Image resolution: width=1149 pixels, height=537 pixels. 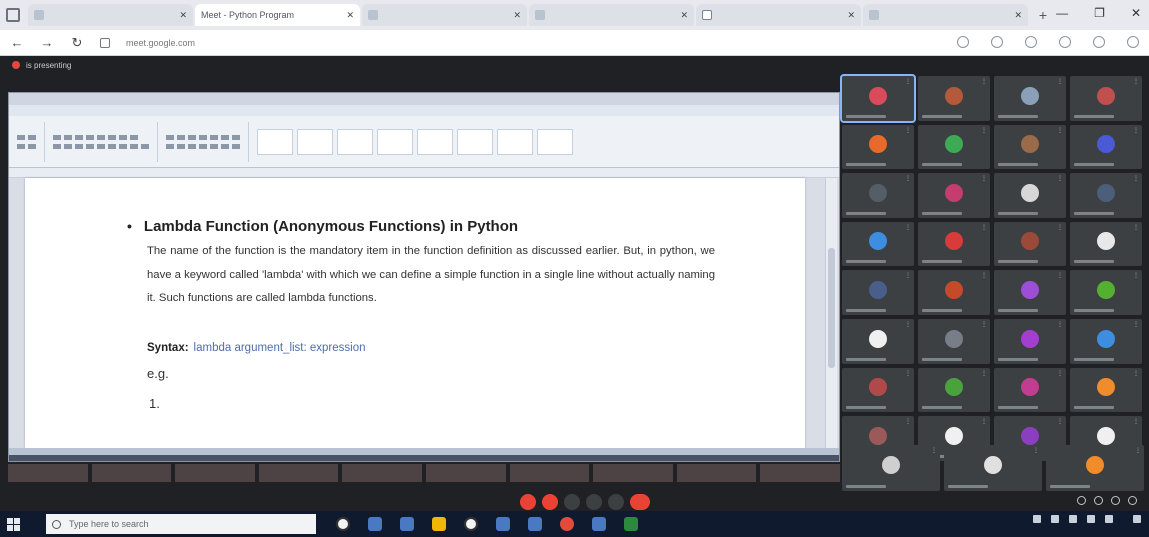 I want to click on style-title, so click(x=475, y=141).